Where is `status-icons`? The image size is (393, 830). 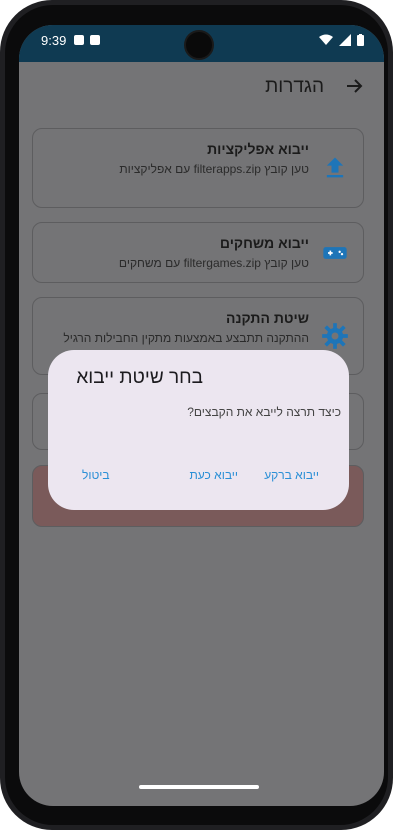
status-icons is located at coordinates (341, 40).